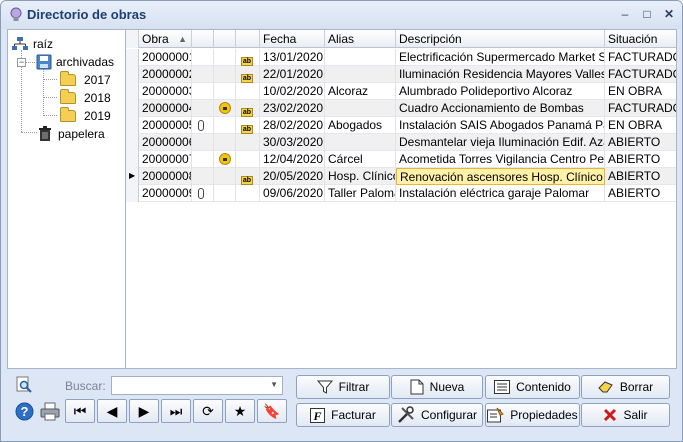  What do you see at coordinates (500, 57) in the screenshot?
I see `cell-desc: Electrificación Supermercado Market SIP` at bounding box center [500, 57].